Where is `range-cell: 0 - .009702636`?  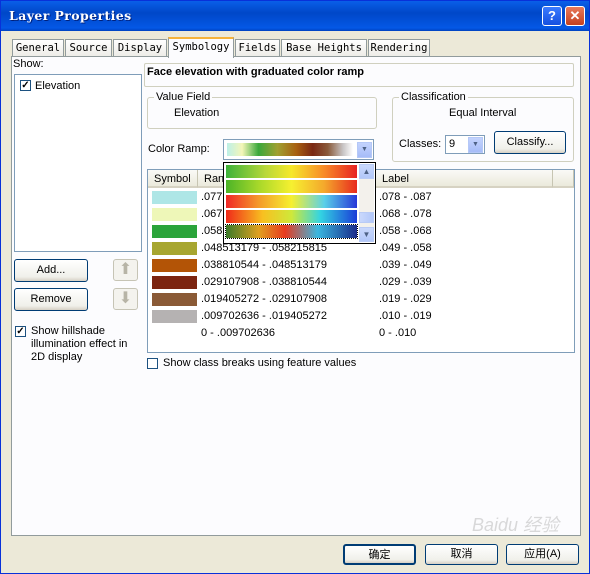 range-cell: 0 - .009702636 is located at coordinates (238, 333).